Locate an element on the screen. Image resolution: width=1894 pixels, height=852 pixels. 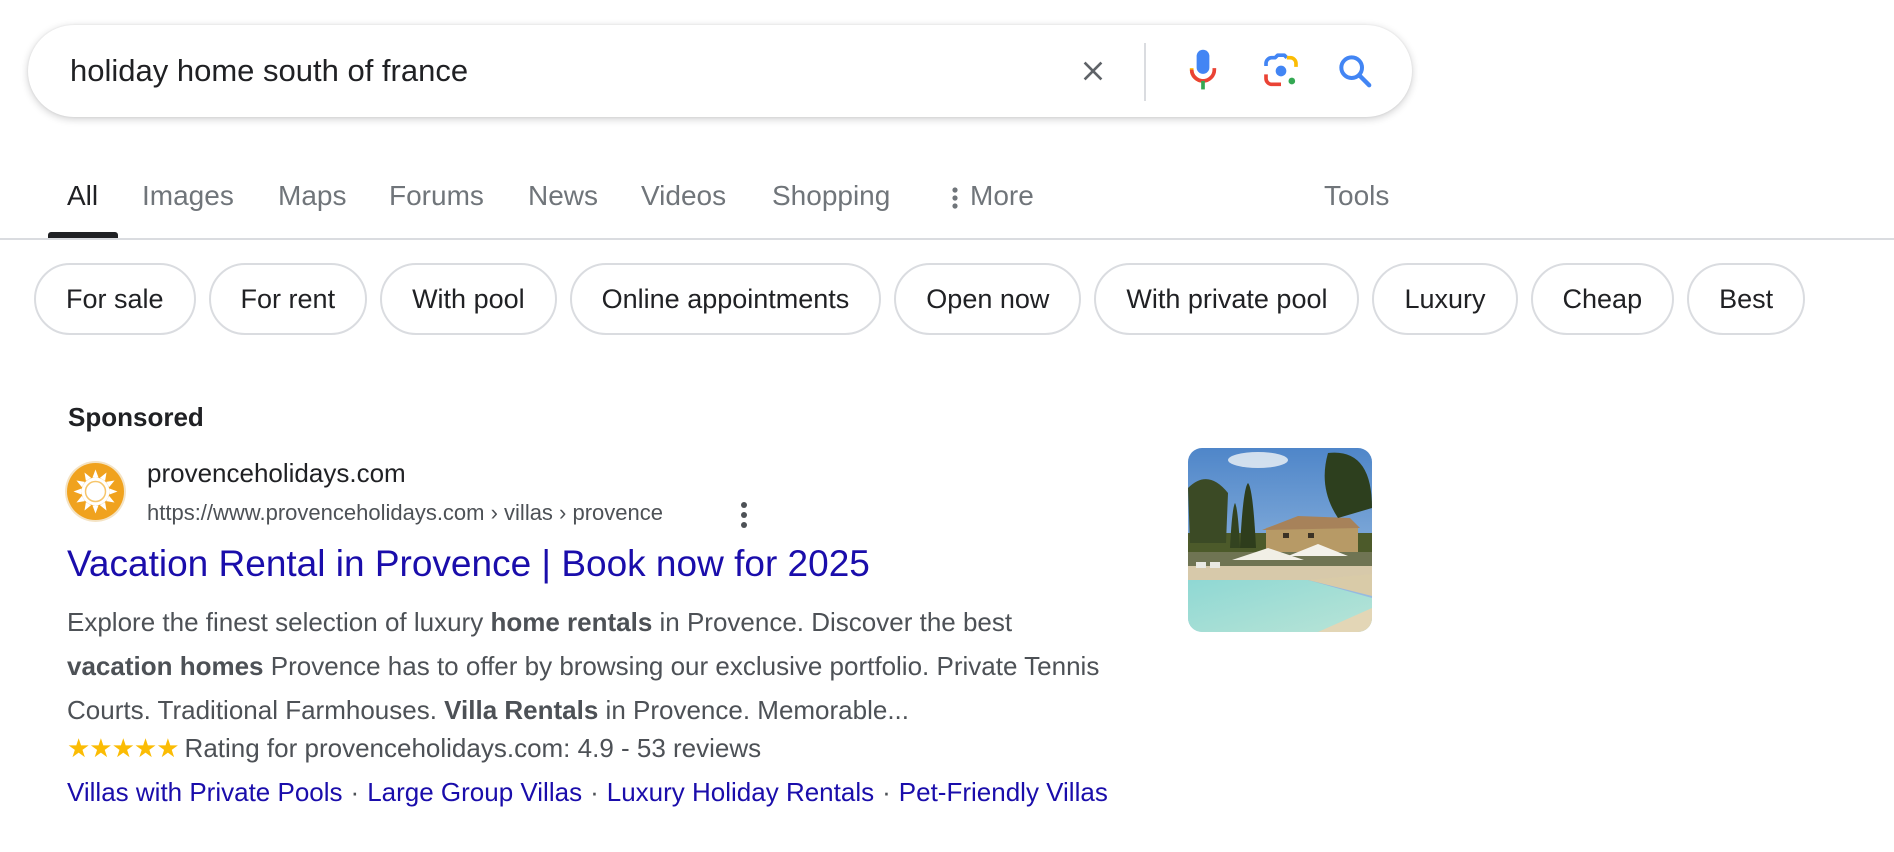
chip-best: Best is located at coordinates (1746, 299).